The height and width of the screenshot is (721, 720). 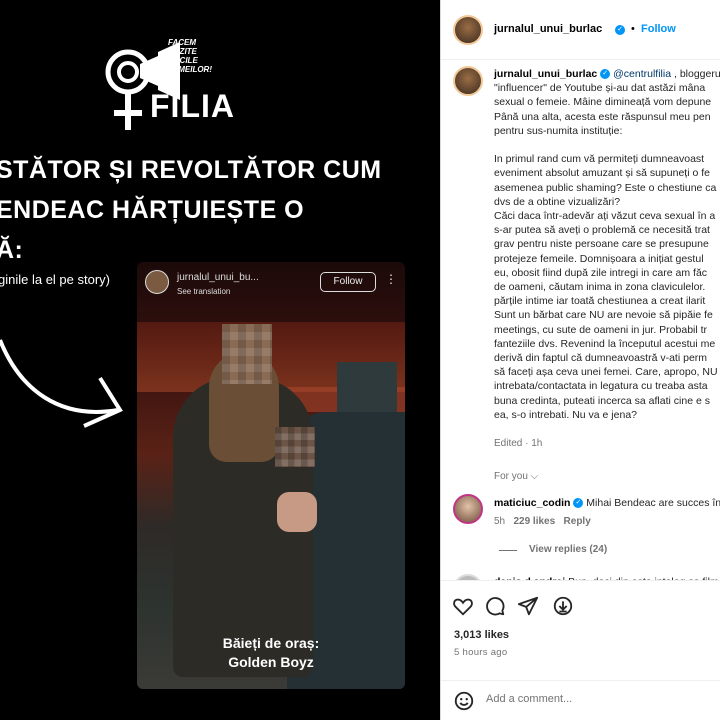 What do you see at coordinates (528, 606) in the screenshot?
I see `share-icon` at bounding box center [528, 606].